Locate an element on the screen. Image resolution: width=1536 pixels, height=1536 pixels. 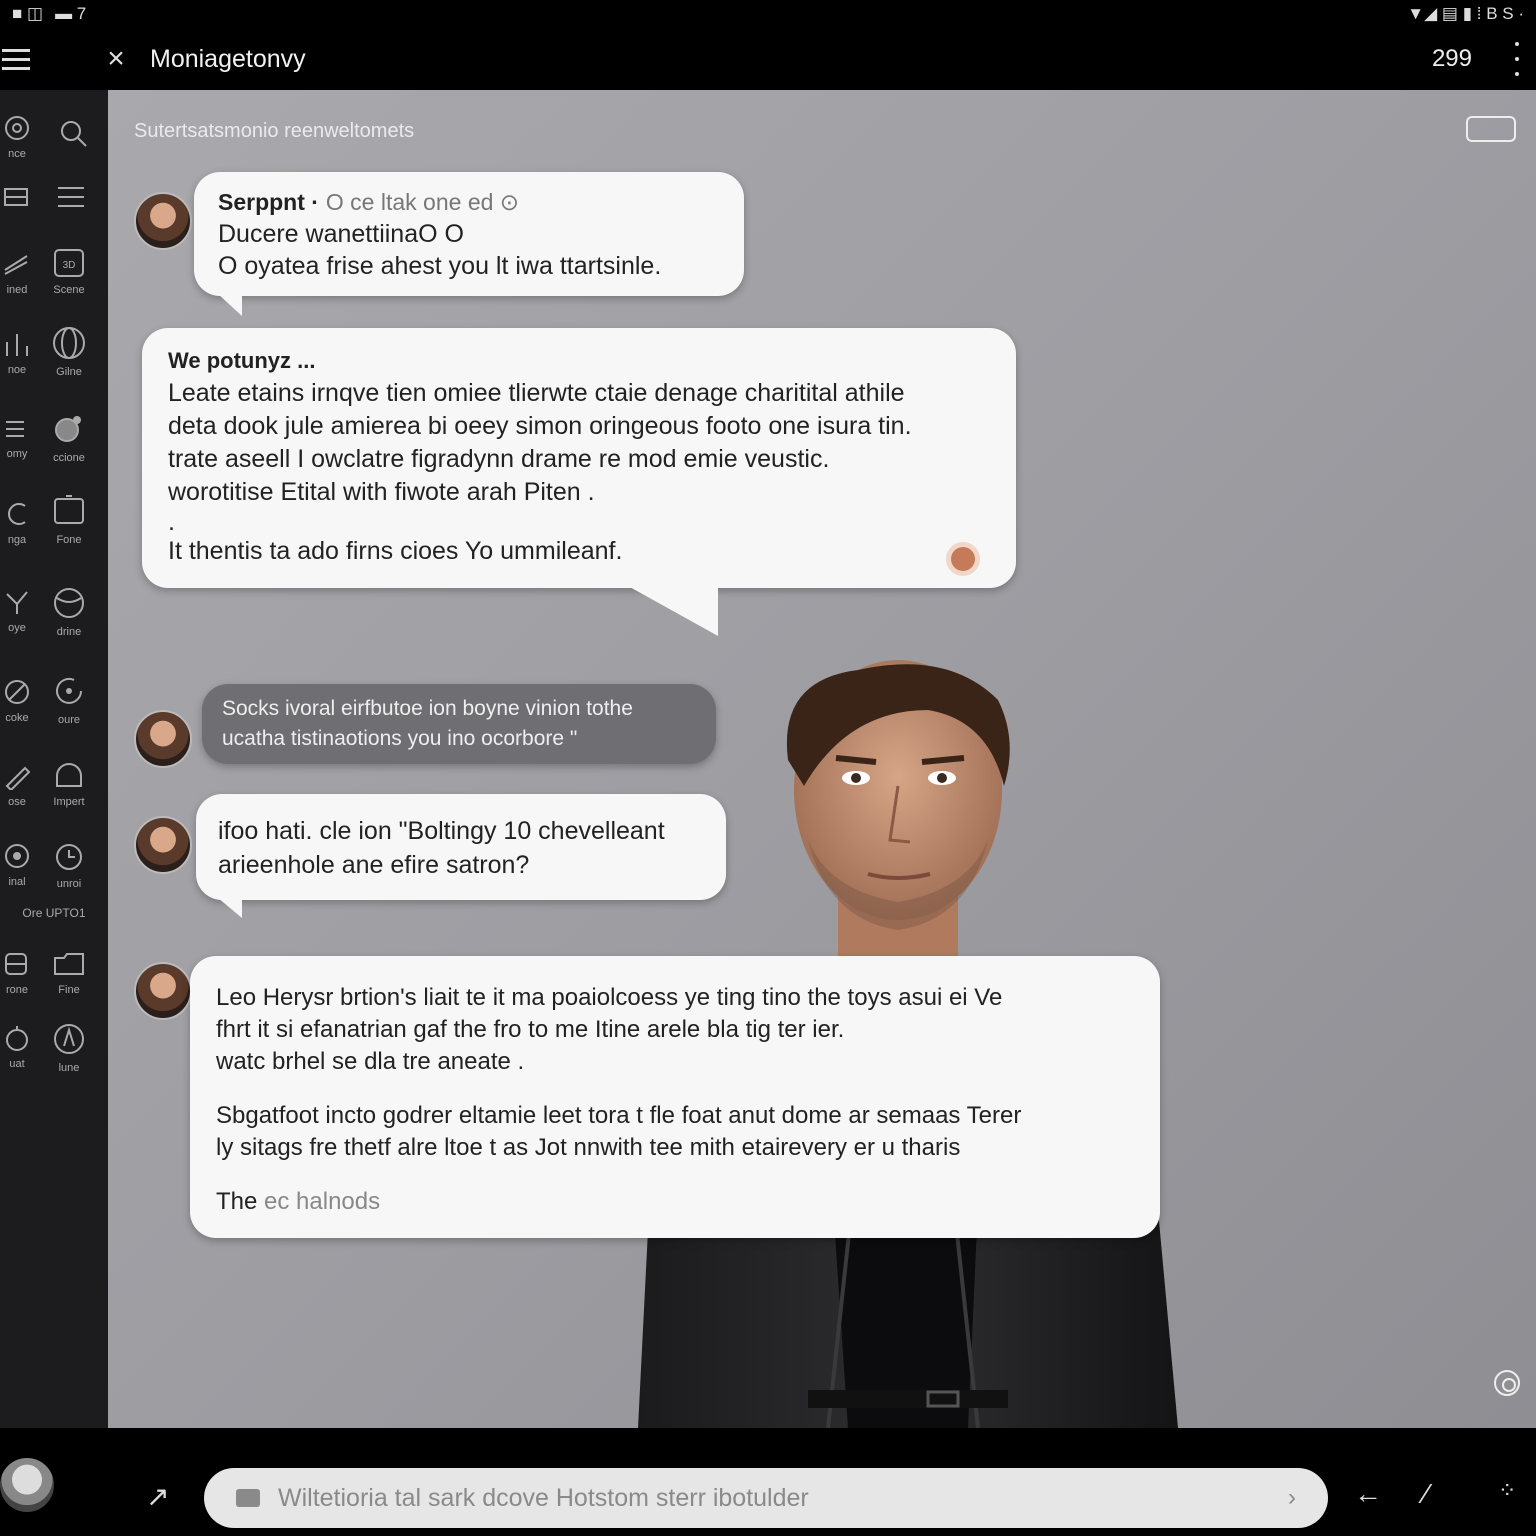
sidebar-item-13: oye is located at coordinates (22, 611).